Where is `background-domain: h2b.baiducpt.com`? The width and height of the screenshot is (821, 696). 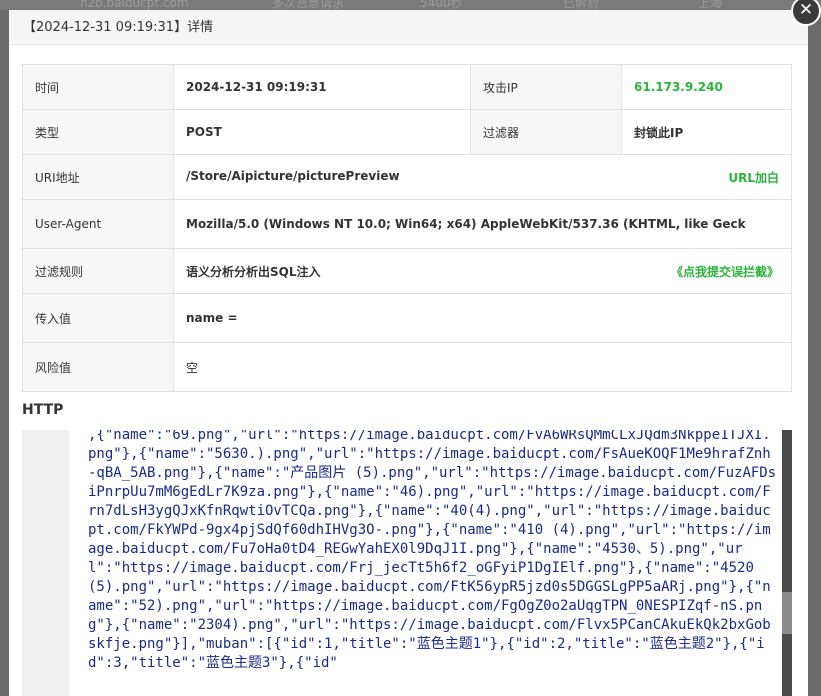 background-domain: h2b.baiducpt.com is located at coordinates (134, 5).